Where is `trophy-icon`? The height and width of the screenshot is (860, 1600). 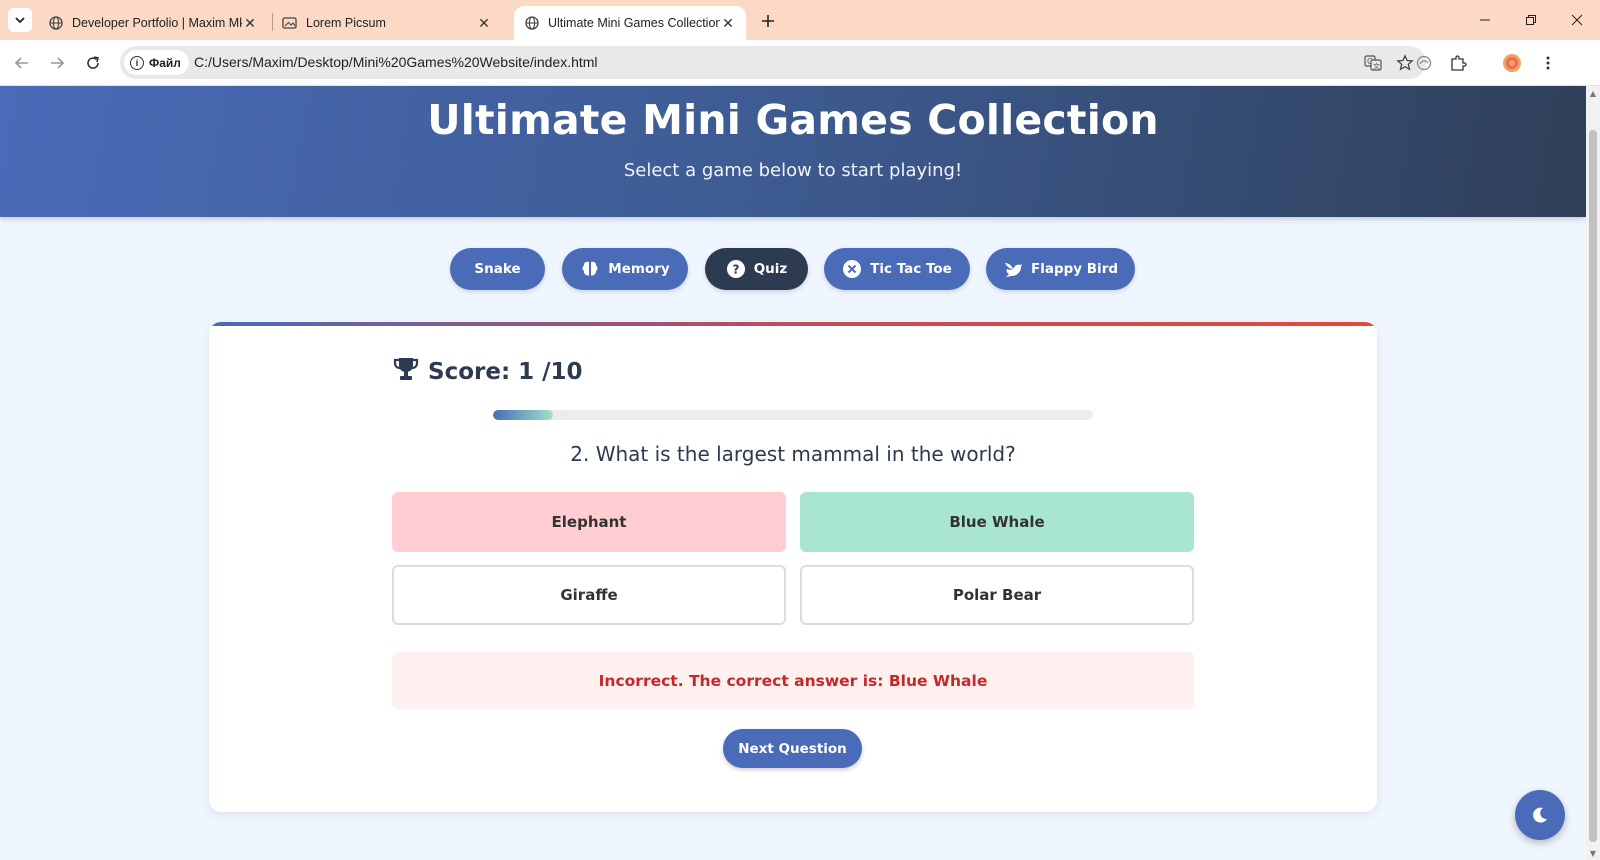
trophy-icon is located at coordinates (406, 372).